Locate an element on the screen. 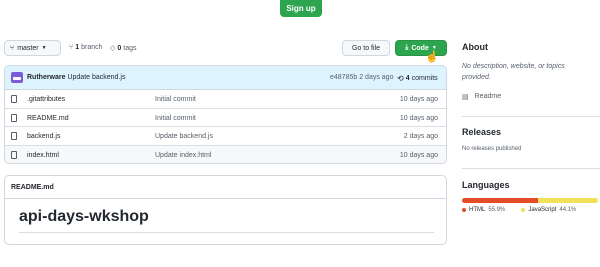 This screenshot has height=267, width=600. table-row: README.md Initial commit 10 days ago is located at coordinates (225, 118).